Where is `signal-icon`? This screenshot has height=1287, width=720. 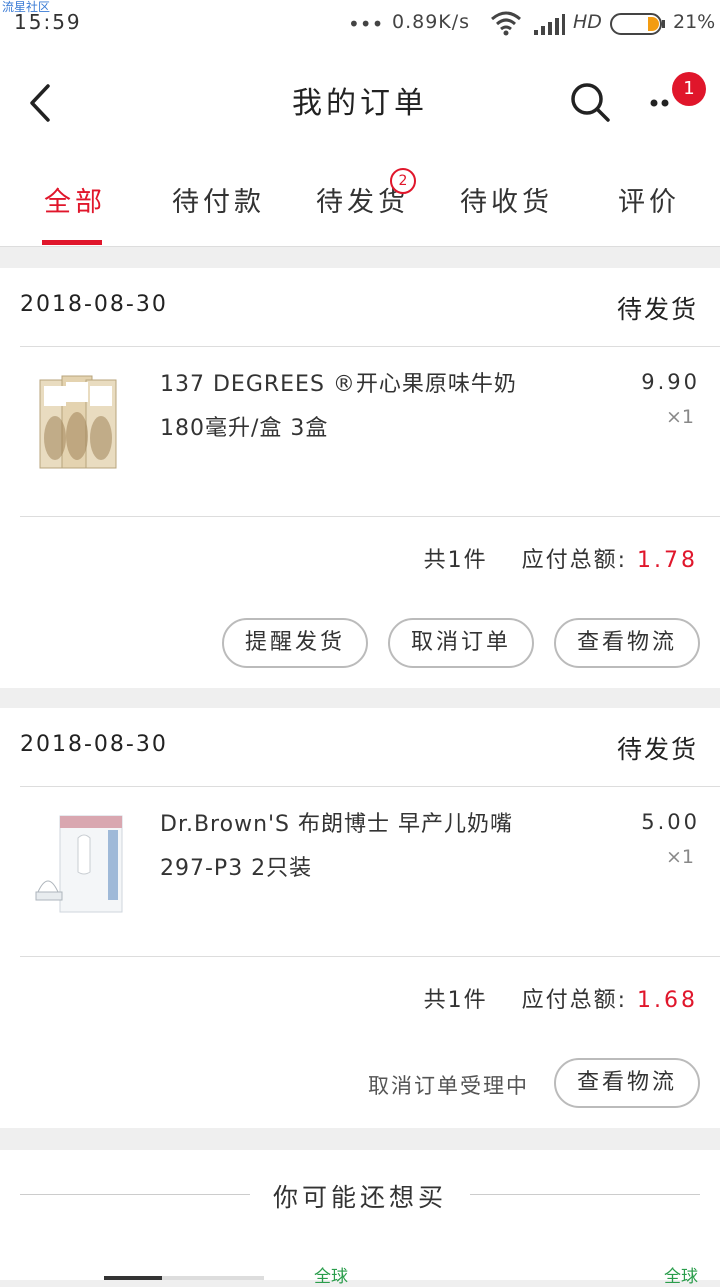
signal-icon is located at coordinates (549, 24).